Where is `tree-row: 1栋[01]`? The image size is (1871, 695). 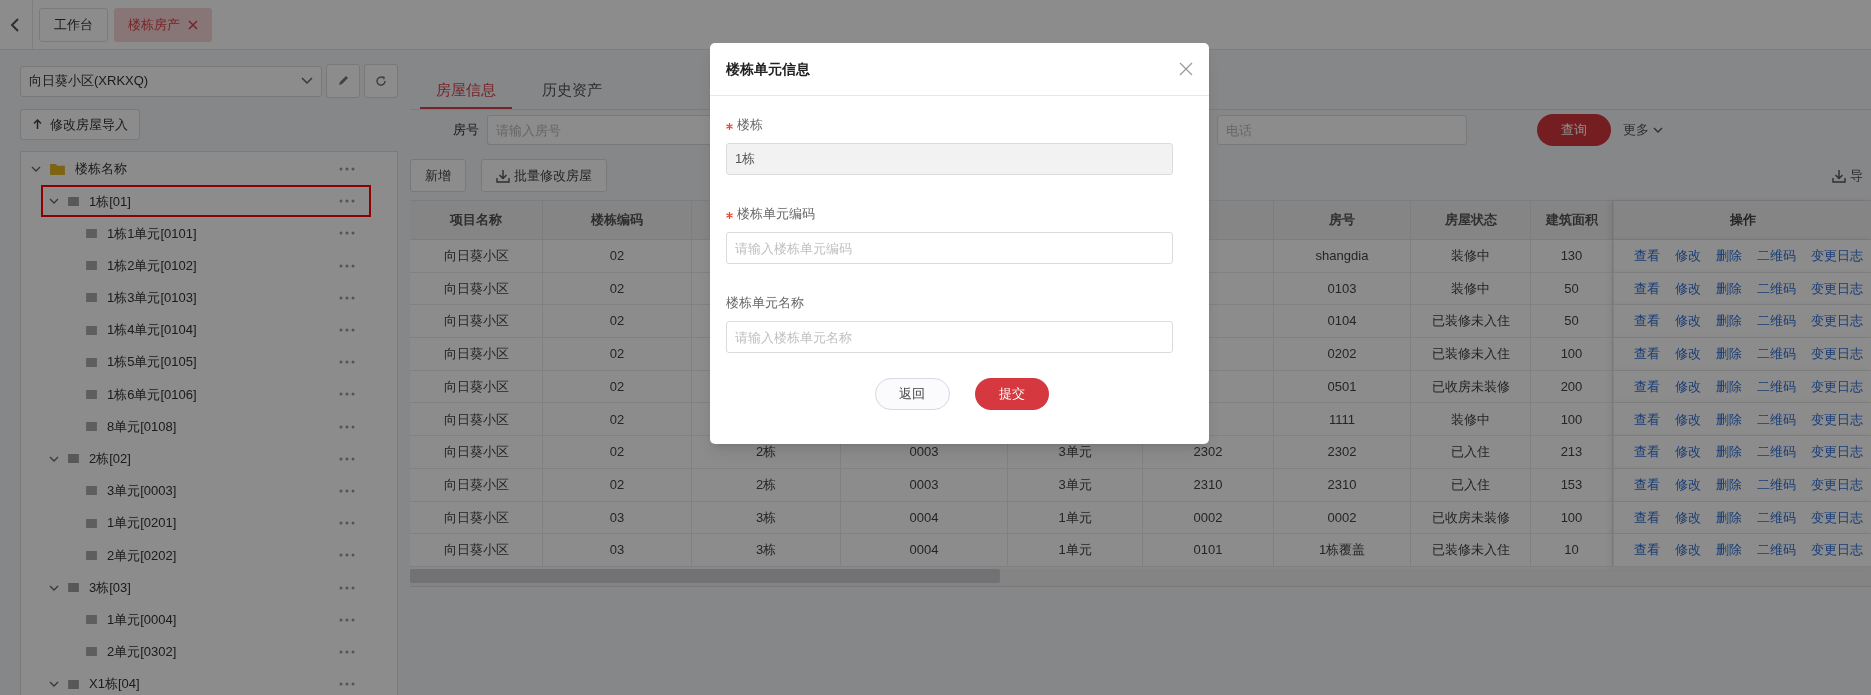
tree-row: 1栋[01] is located at coordinates (206, 201).